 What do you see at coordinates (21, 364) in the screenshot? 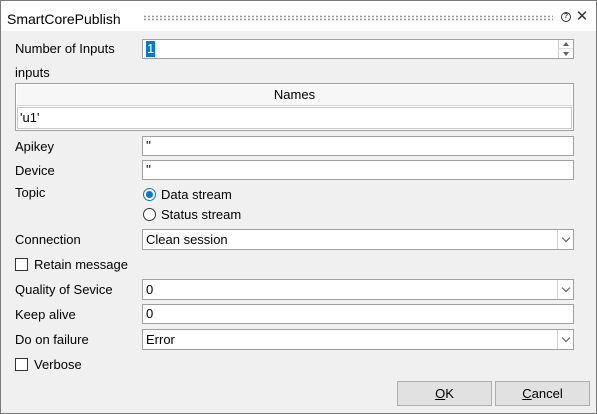
I see `verbose-checkbox` at bounding box center [21, 364].